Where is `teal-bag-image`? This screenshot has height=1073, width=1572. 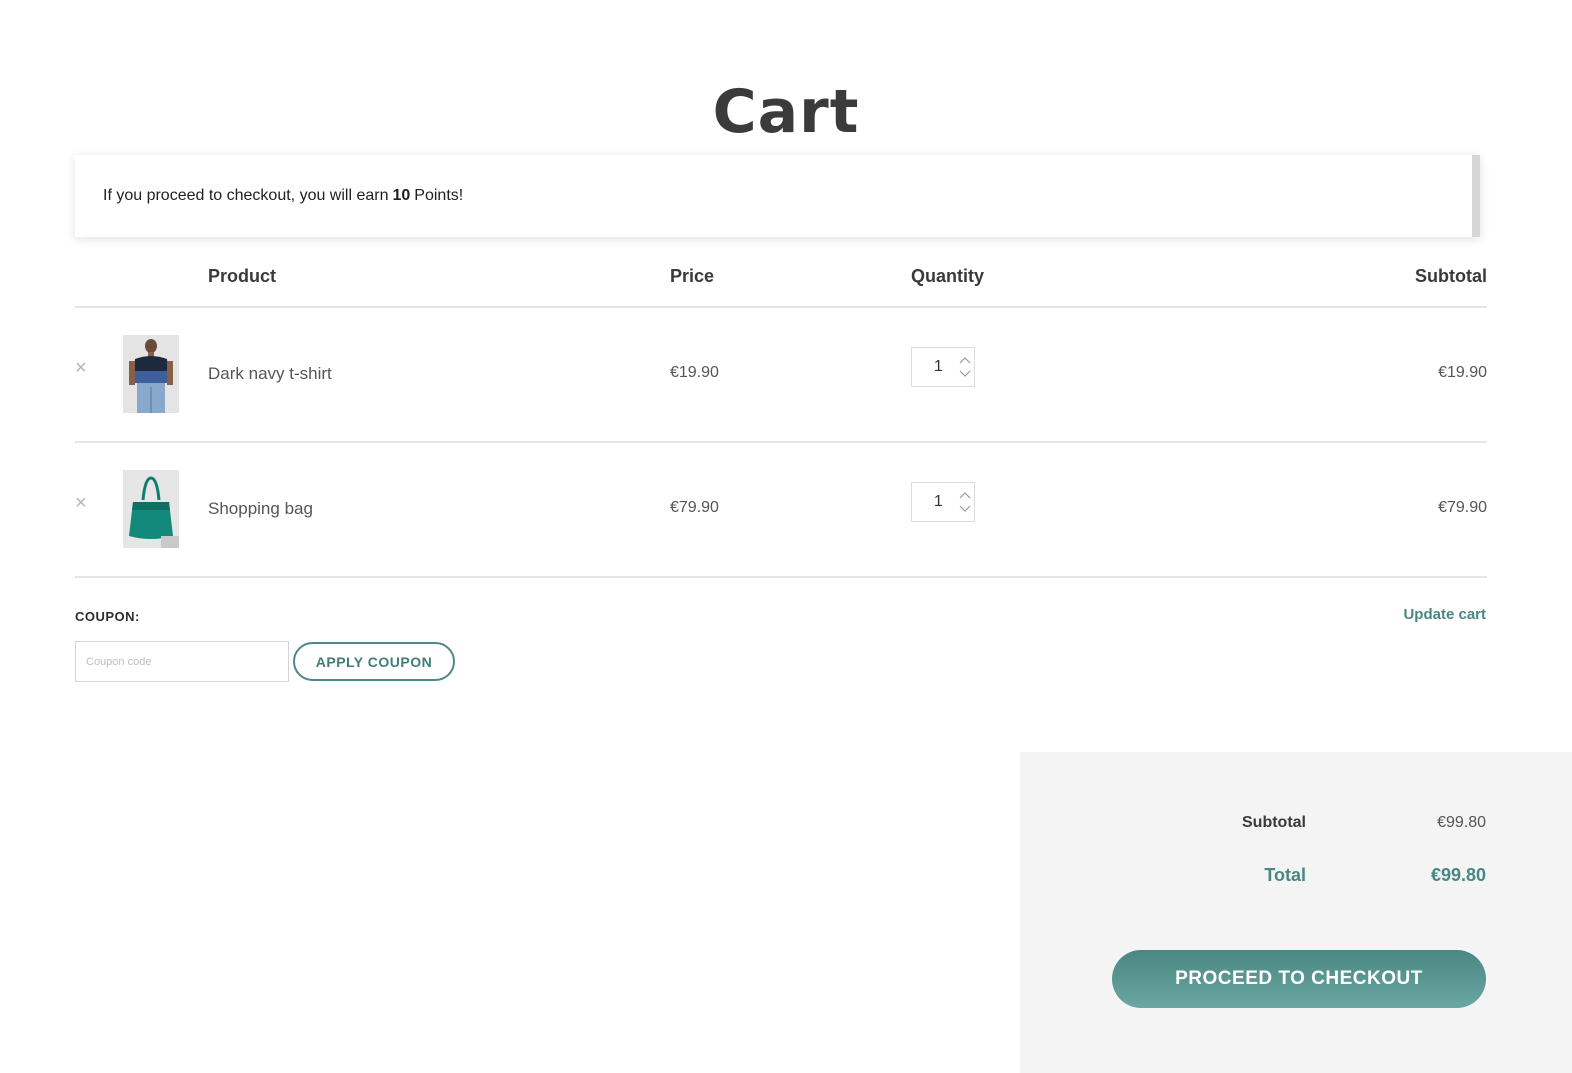 teal-bag-image is located at coordinates (151, 509).